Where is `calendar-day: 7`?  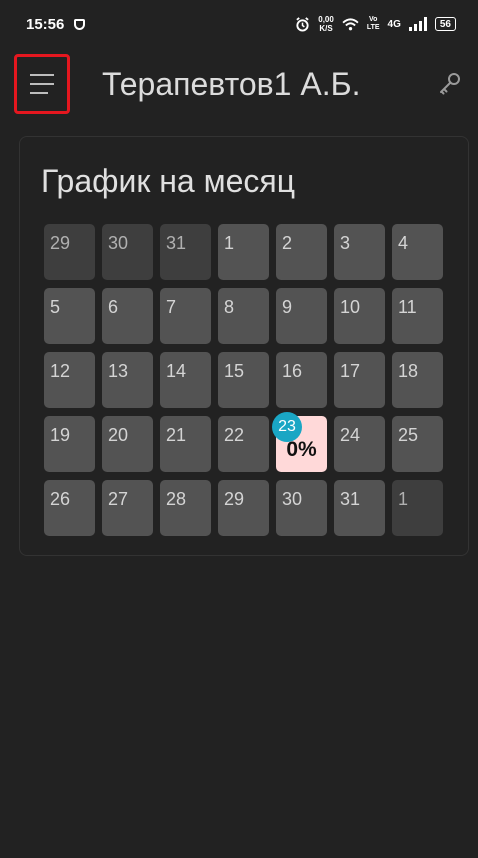
calendar-day: 7 is located at coordinates (185, 316).